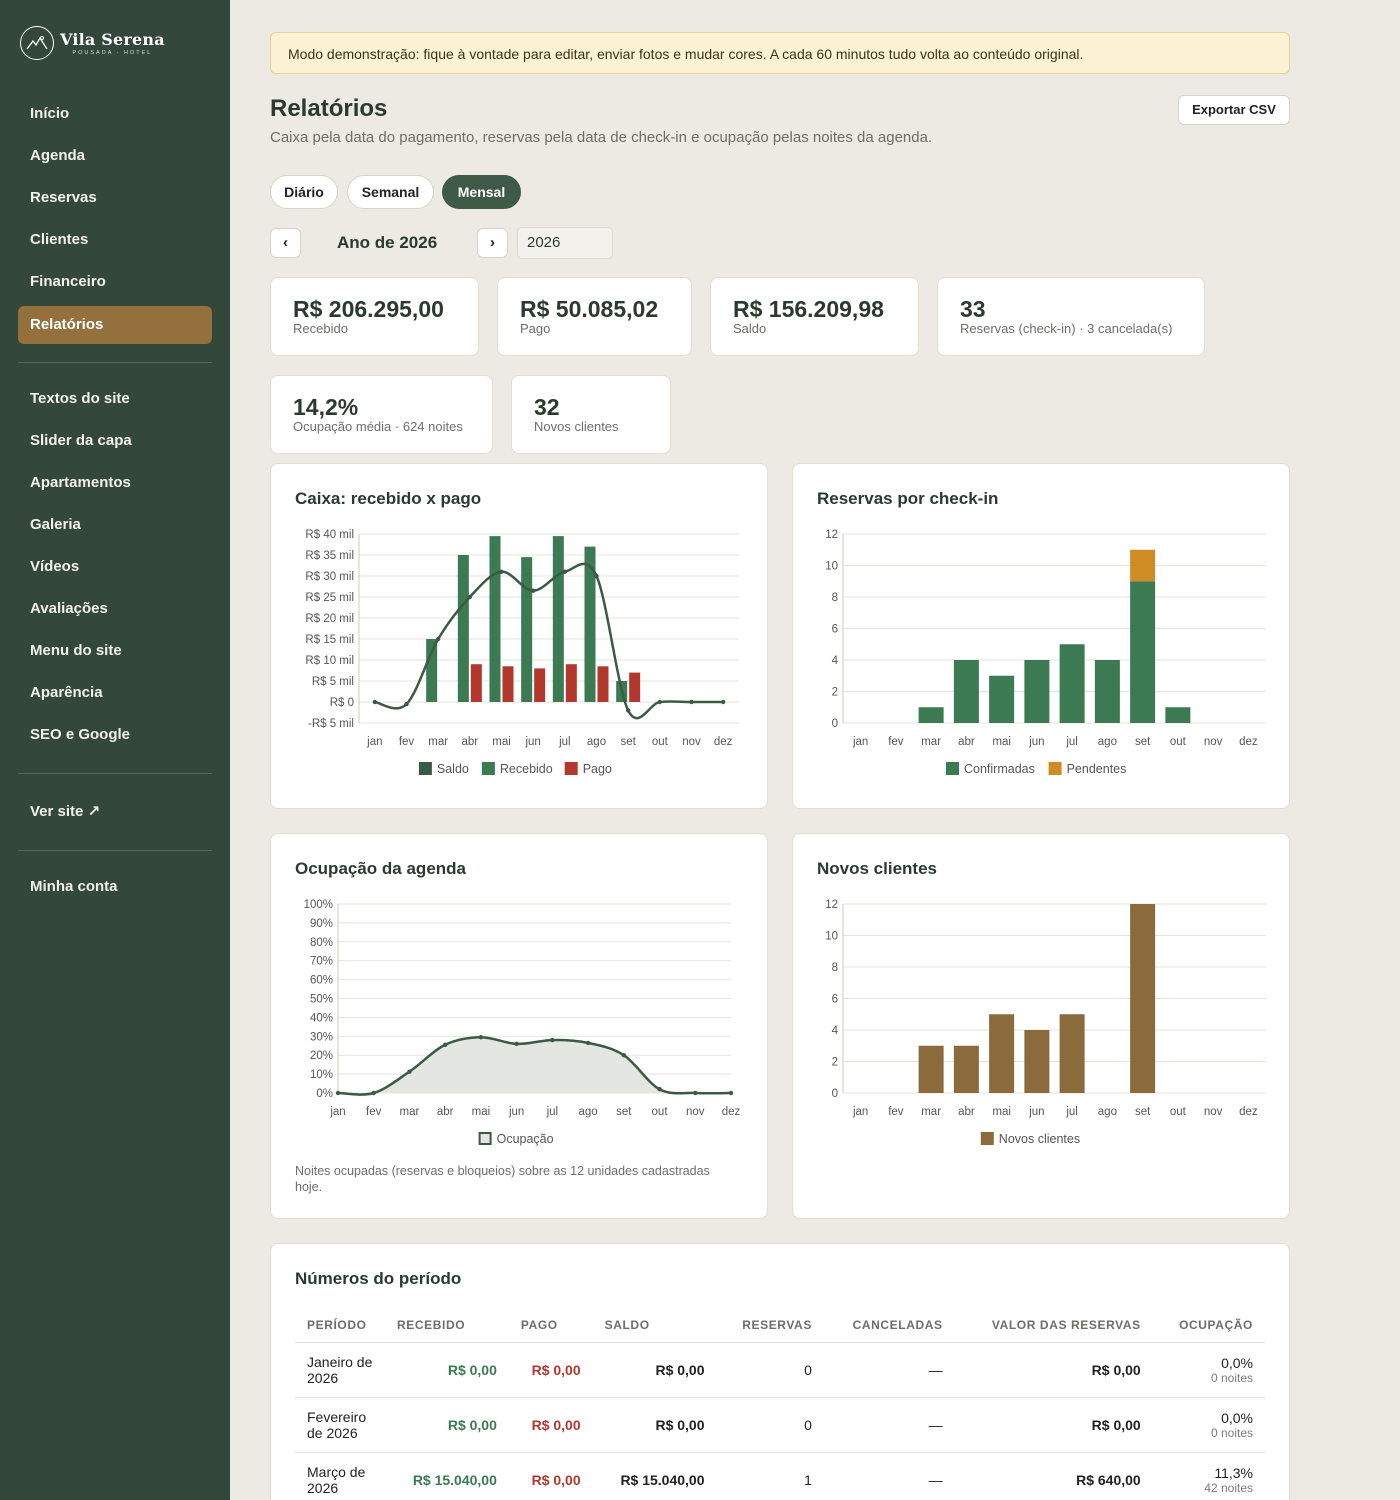  What do you see at coordinates (115, 399) in the screenshot?
I see `sidebar-item-textos: Textos do site` at bounding box center [115, 399].